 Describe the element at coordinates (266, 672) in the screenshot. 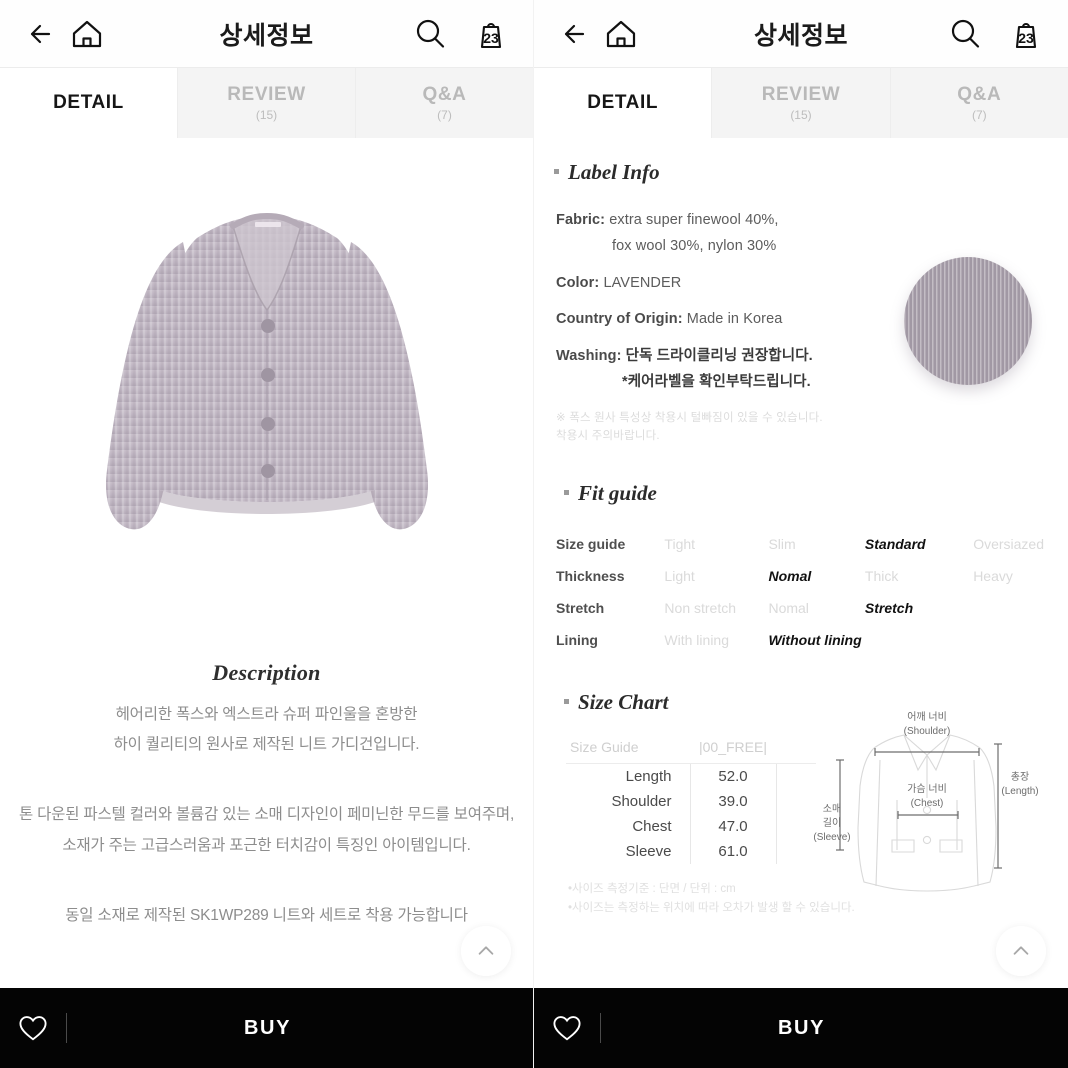

I see `description-title: Description` at that location.